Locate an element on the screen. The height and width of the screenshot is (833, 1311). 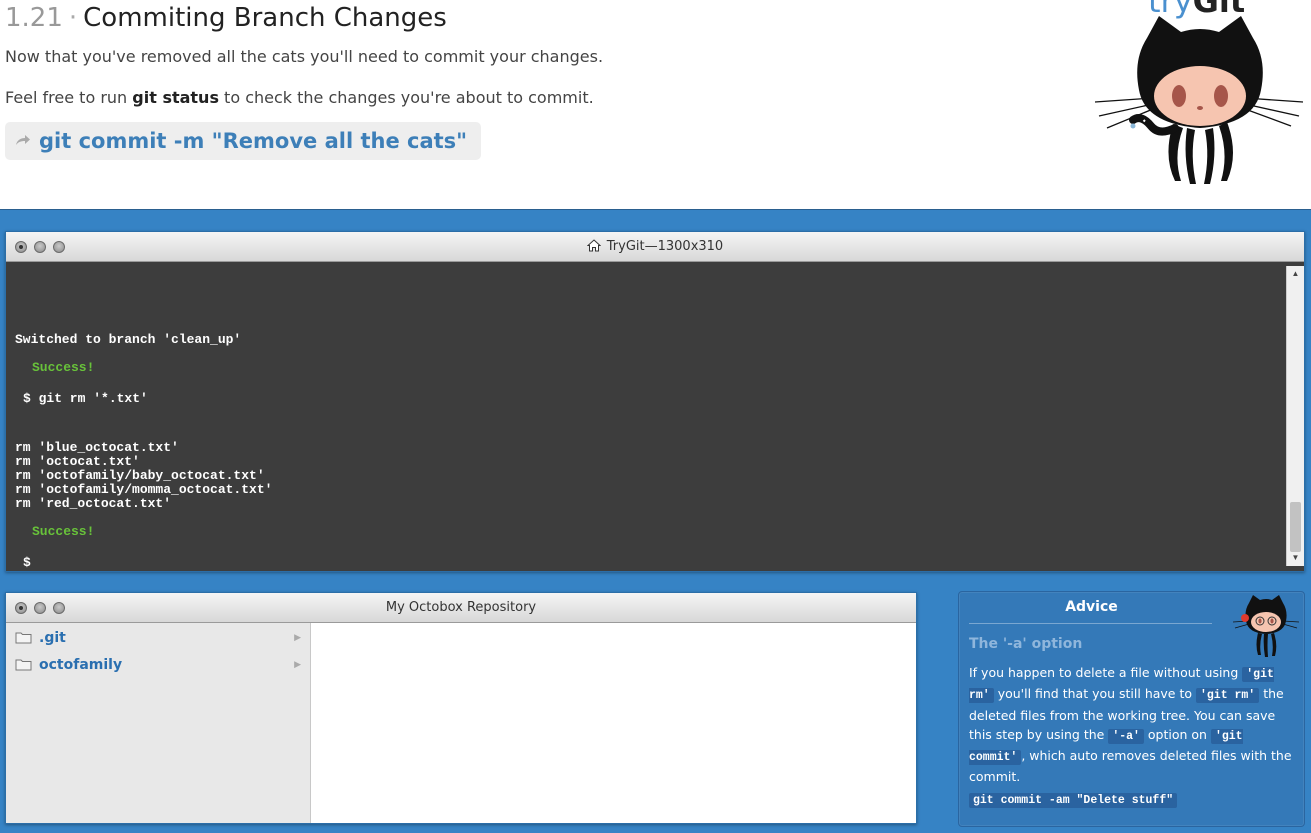
example-command: git commit -am "Delete stuff" is located at coordinates (1073, 800).